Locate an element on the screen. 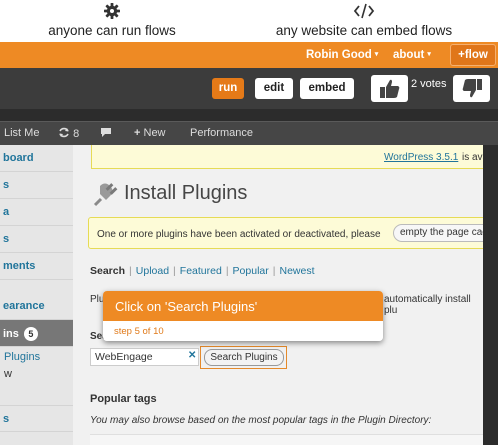  wp-comments is located at coordinates (106, 134).